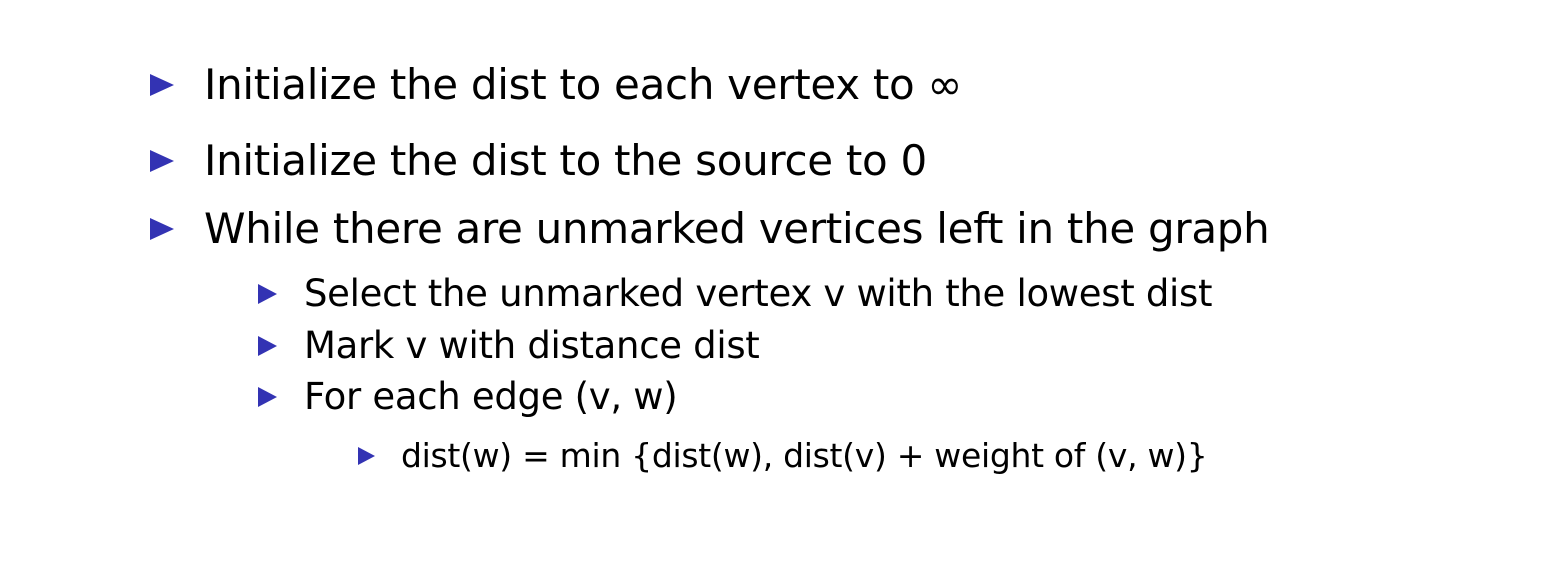 The image size is (1550, 576). Describe the element at coordinates (532, 345) in the screenshot. I see `sub-bullet-text: Mark v with distance dist` at that location.